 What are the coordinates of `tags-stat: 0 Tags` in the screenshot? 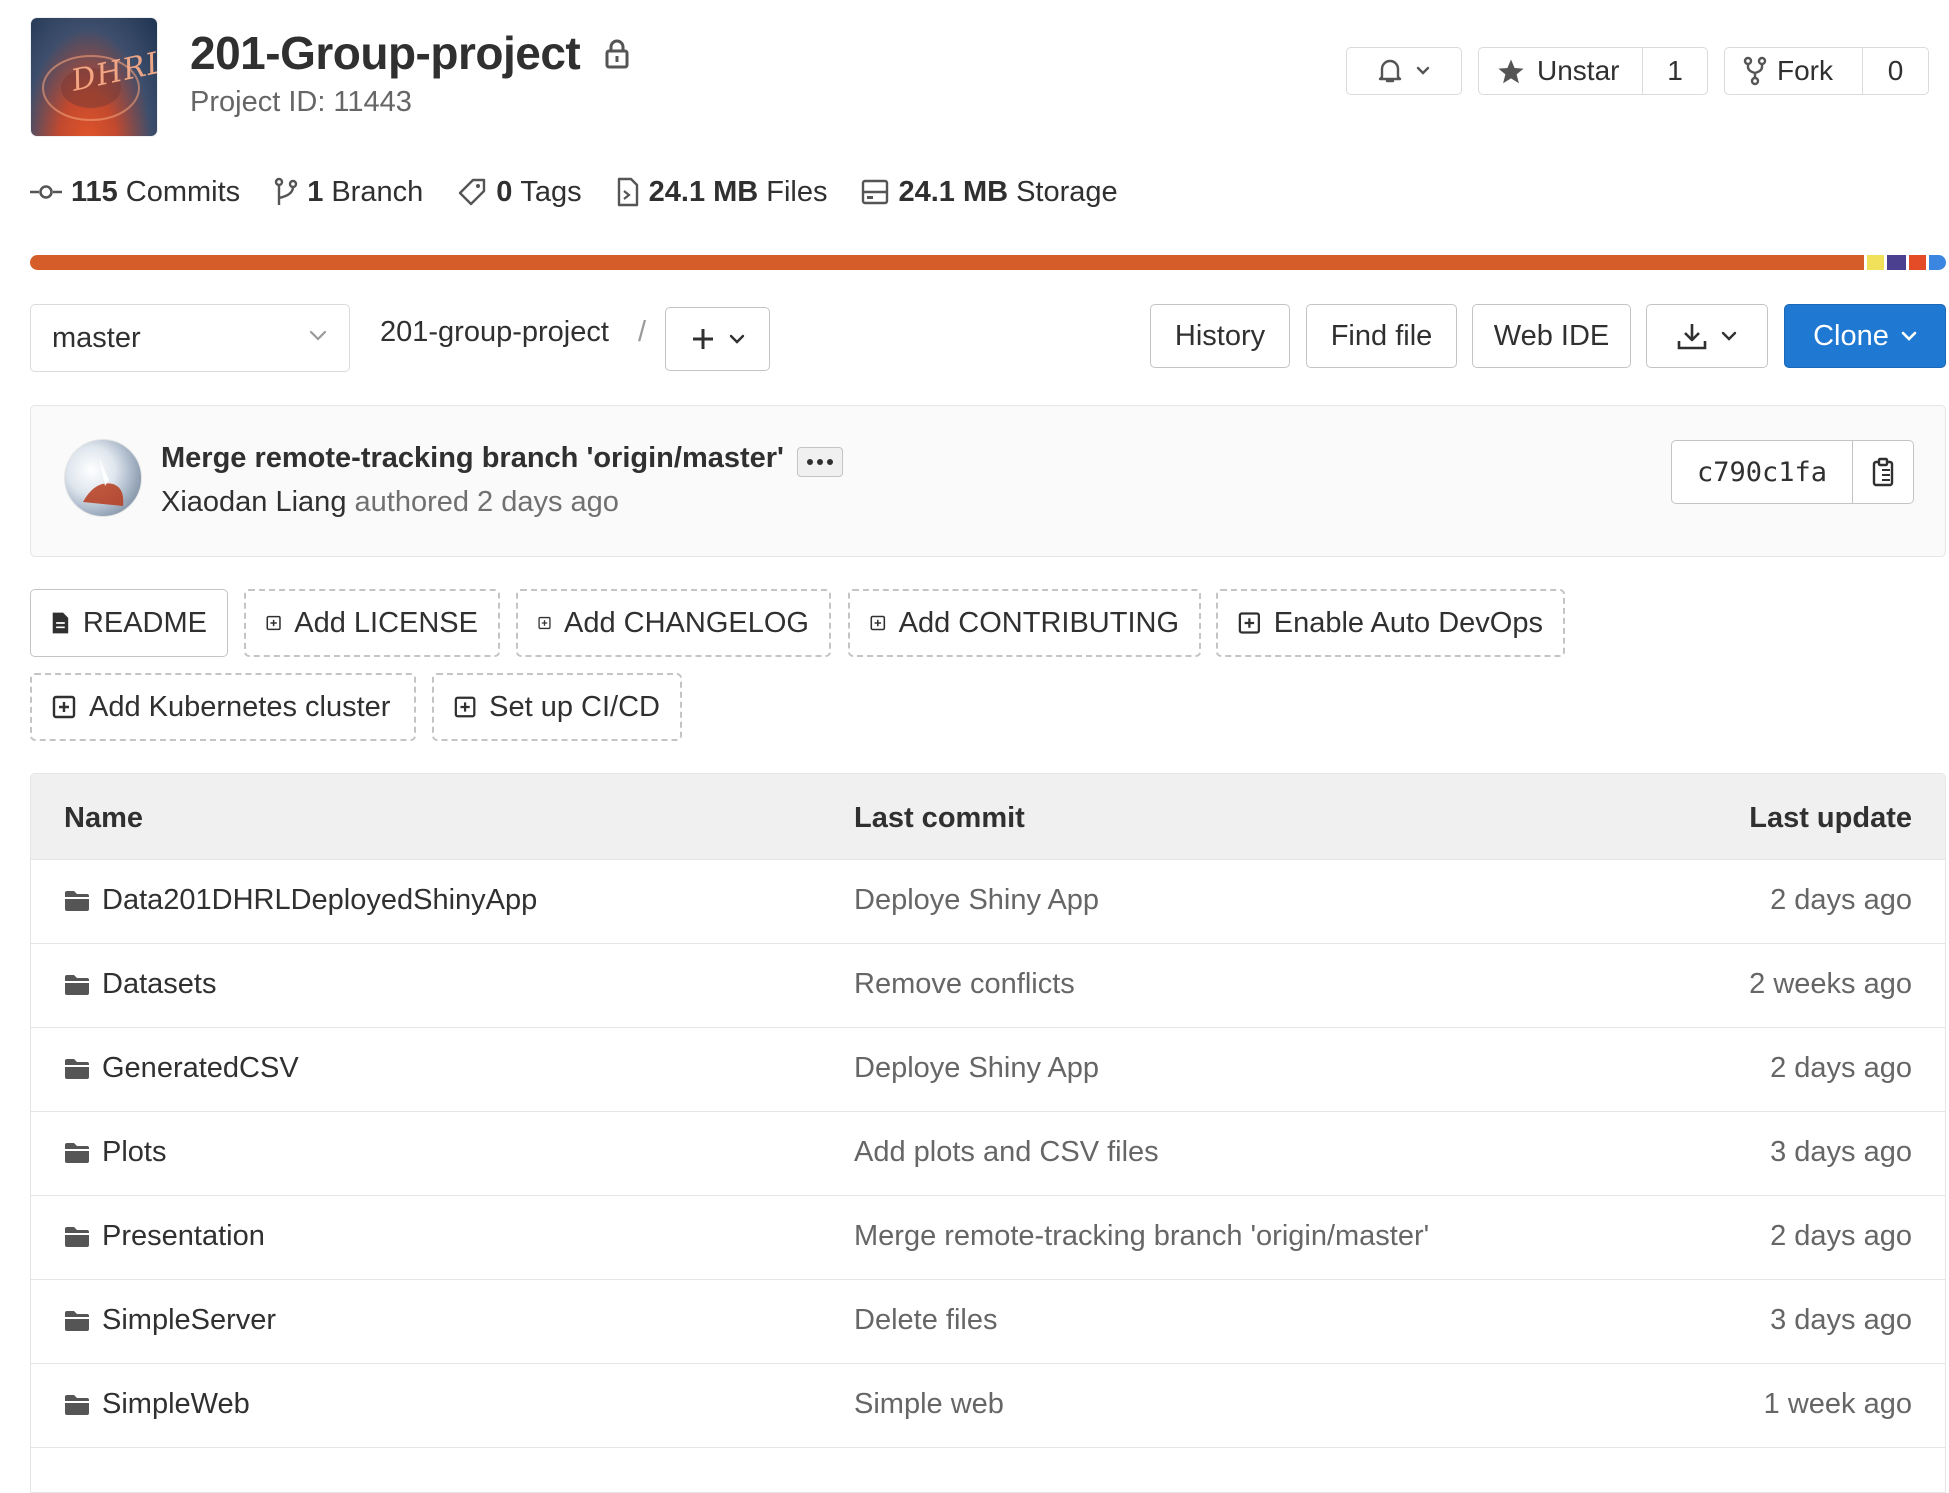 It's located at (519, 192).